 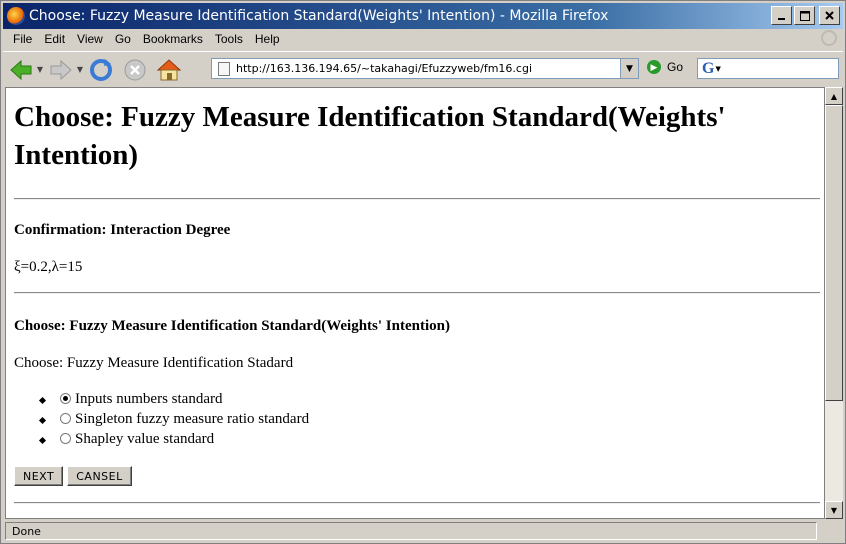 What do you see at coordinates (717, 69) in the screenshot?
I see `search-engine-dropdown-icon: ▼` at bounding box center [717, 69].